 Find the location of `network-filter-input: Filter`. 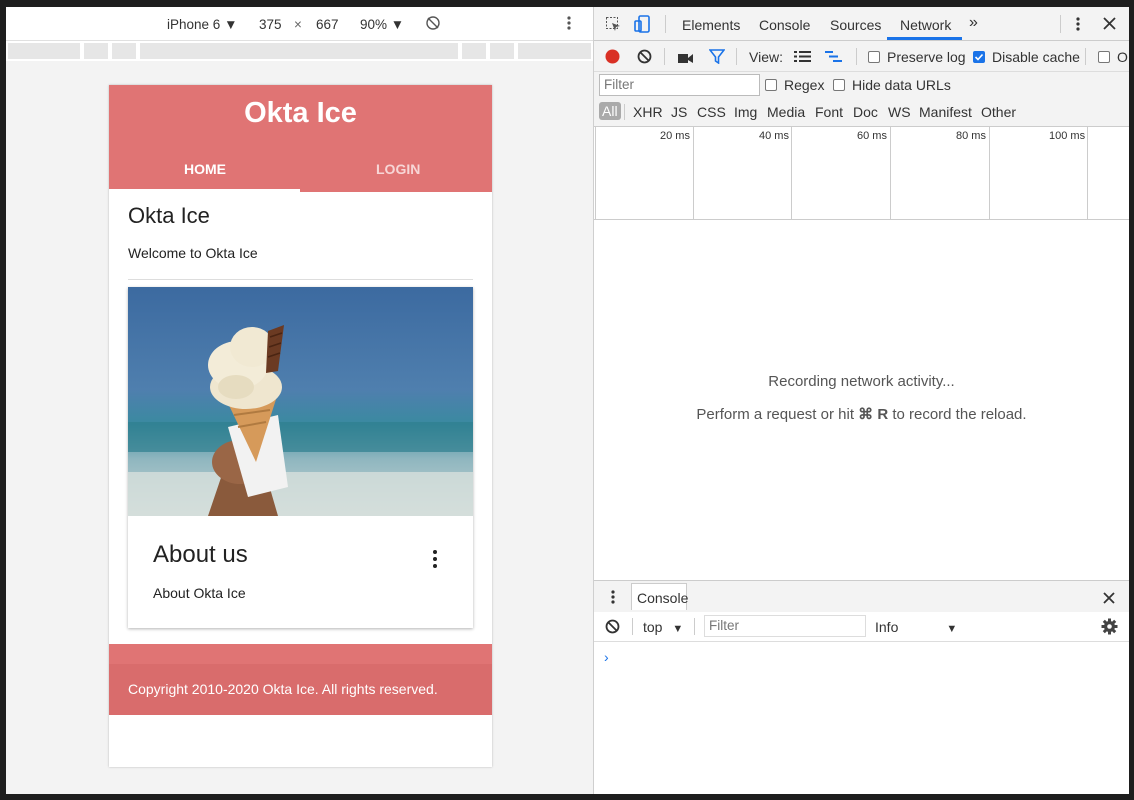

network-filter-input: Filter is located at coordinates (679, 85).